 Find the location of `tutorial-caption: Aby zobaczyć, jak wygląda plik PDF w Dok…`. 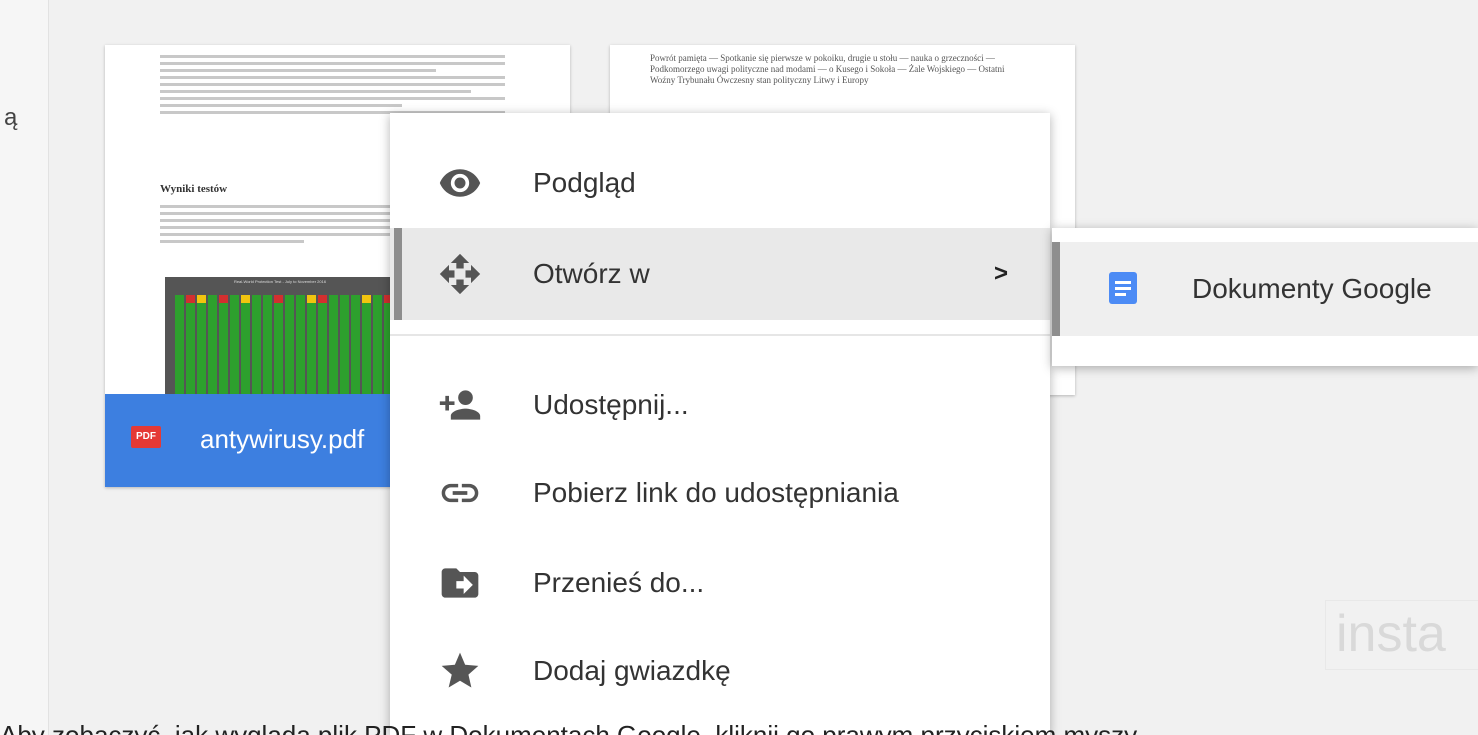

tutorial-caption: Aby zobaczyć, jak wygląda plik PDF w Dok… is located at coordinates (569, 727).